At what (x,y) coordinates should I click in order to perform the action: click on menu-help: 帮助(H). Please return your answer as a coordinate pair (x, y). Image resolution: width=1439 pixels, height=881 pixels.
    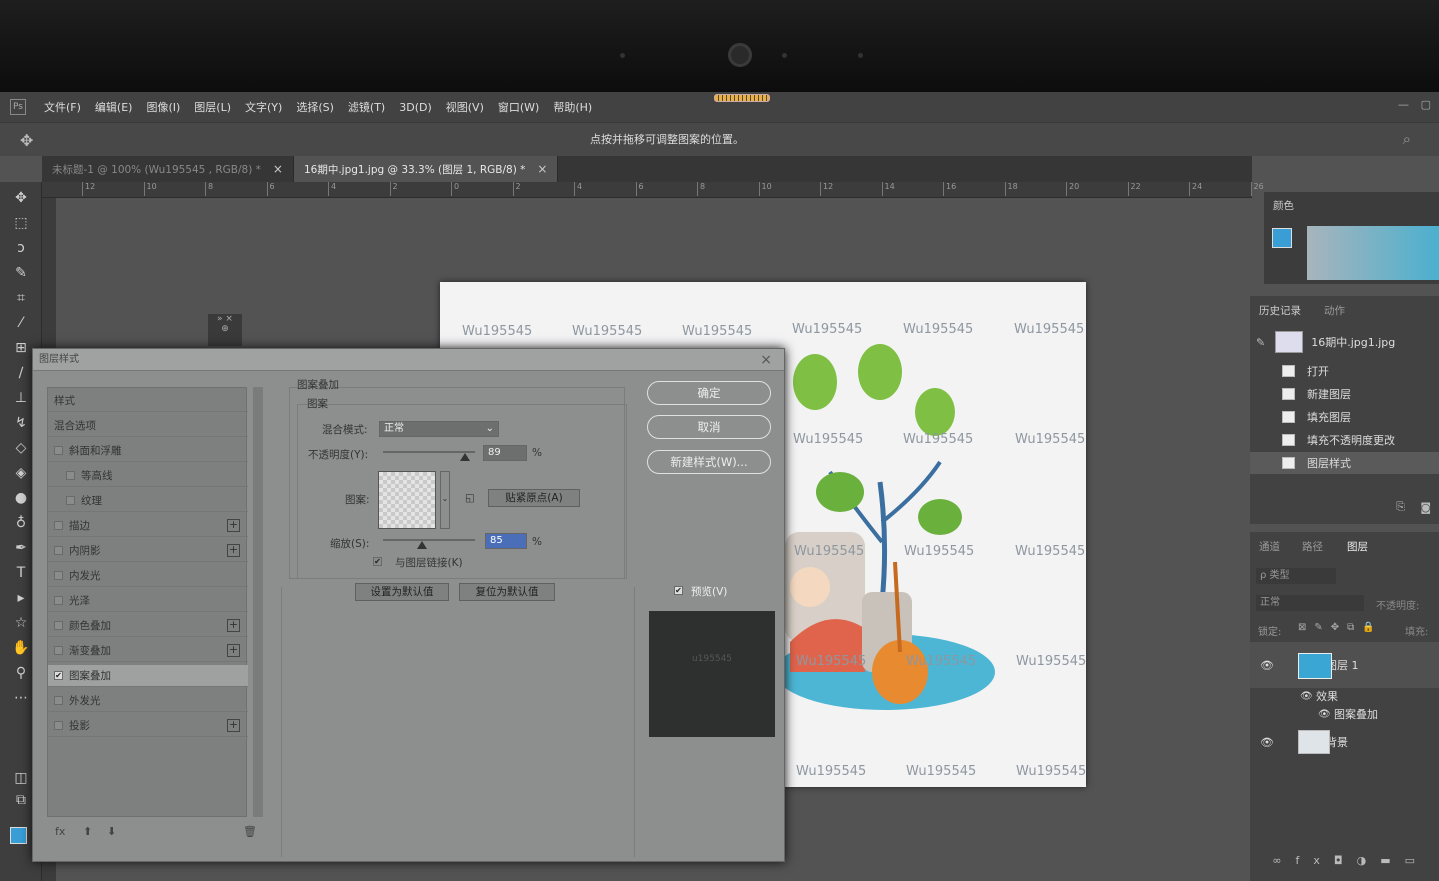
    Looking at the image, I should click on (572, 107).